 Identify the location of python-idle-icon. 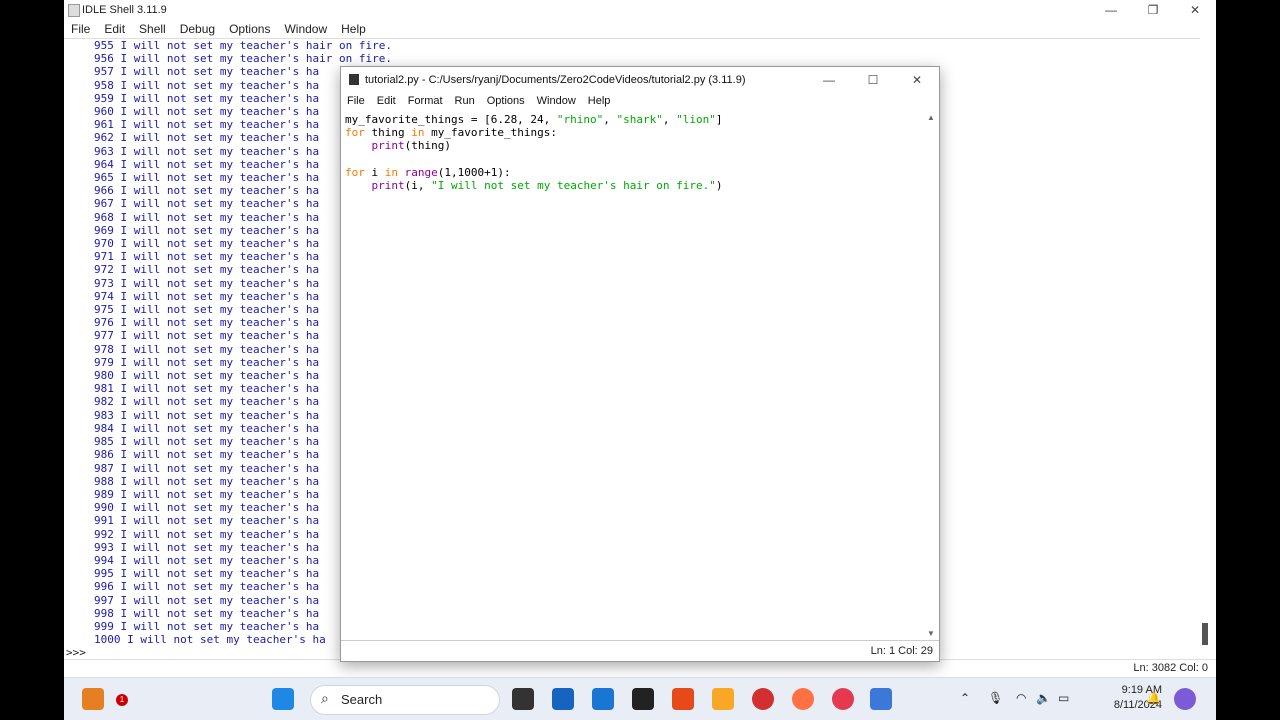
(881, 699).